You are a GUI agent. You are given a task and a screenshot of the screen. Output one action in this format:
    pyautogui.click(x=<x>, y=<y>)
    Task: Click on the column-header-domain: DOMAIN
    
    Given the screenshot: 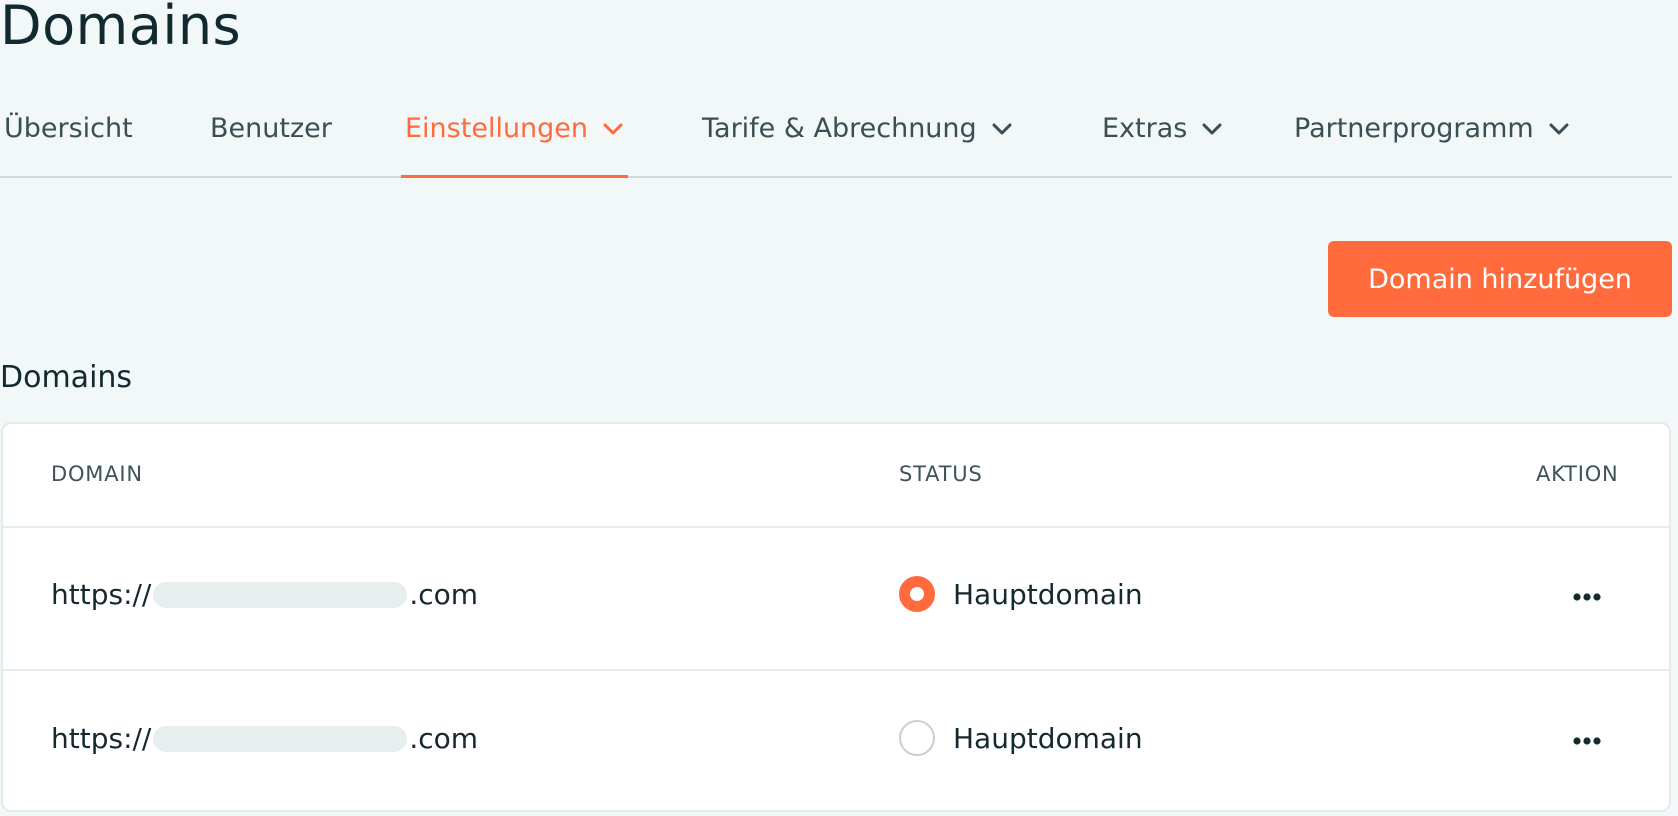 What is the action you would take?
    pyautogui.click(x=97, y=474)
    